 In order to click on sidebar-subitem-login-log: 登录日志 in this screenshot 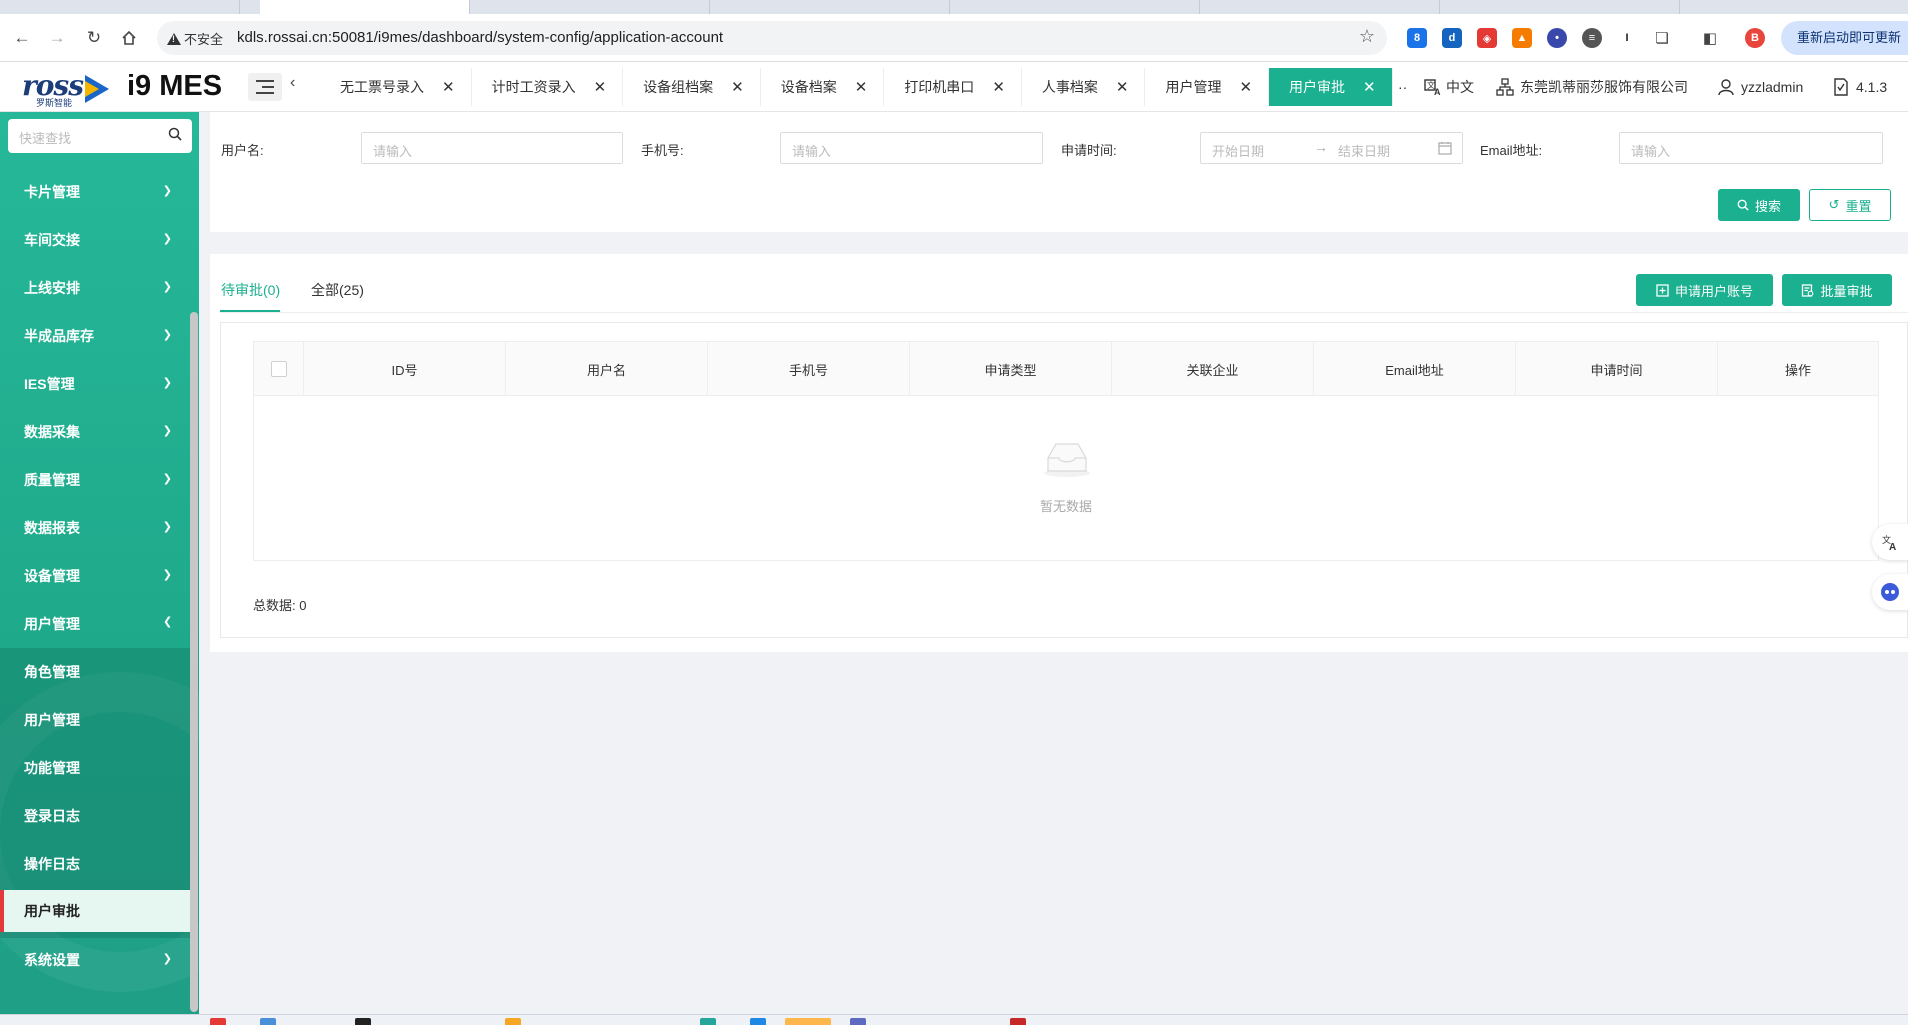, I will do `click(95, 816)`.